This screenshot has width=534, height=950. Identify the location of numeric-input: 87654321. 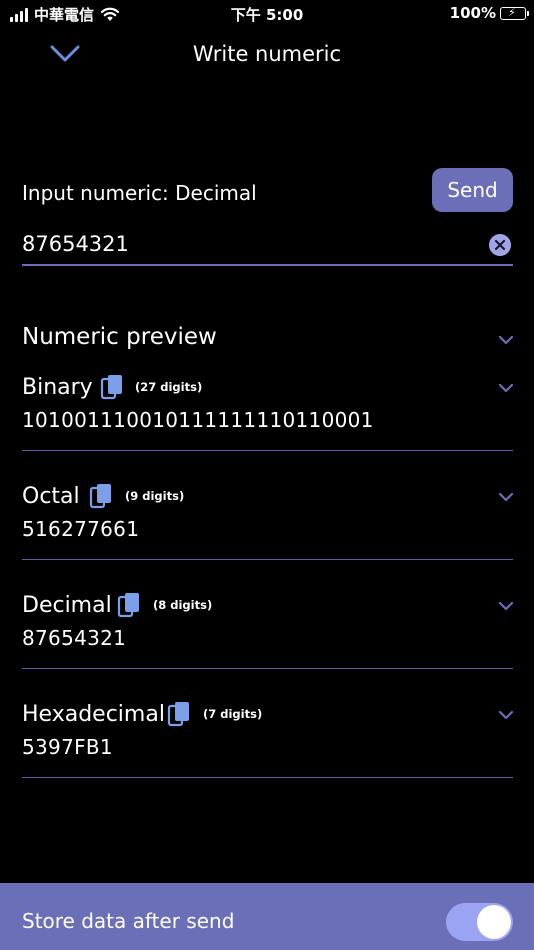
(267, 246).